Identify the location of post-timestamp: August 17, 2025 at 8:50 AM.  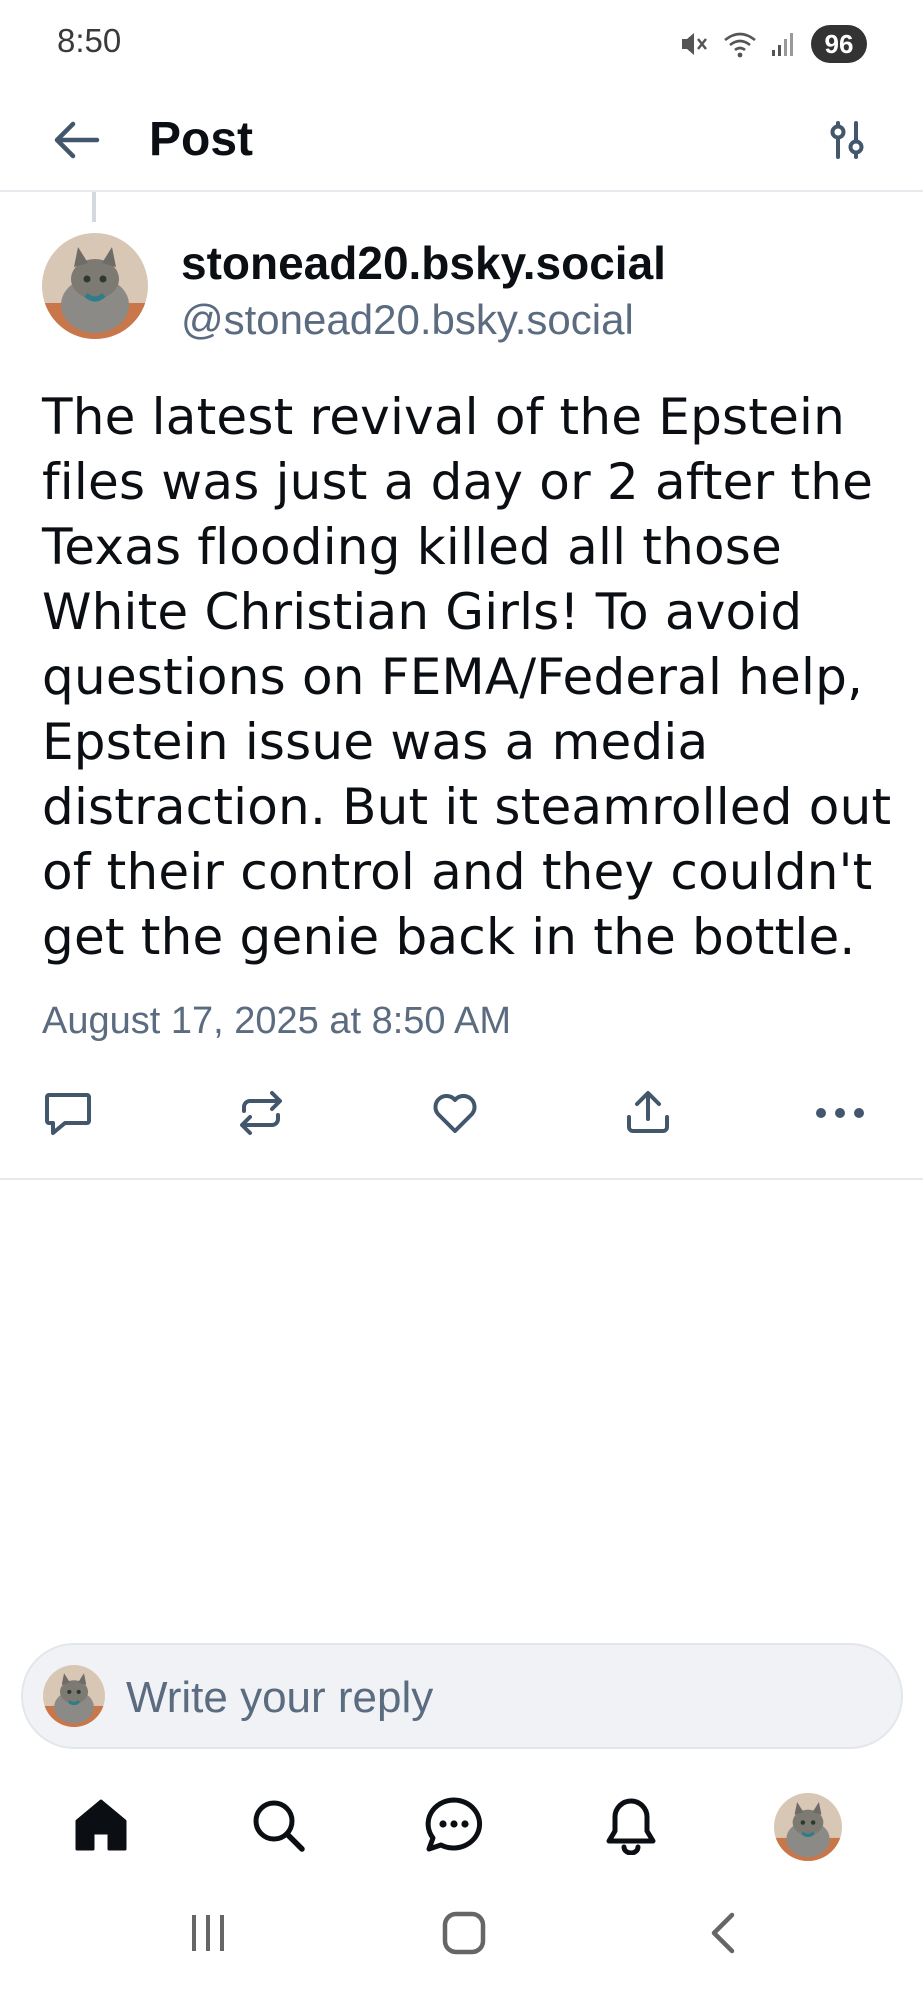
(277, 1021).